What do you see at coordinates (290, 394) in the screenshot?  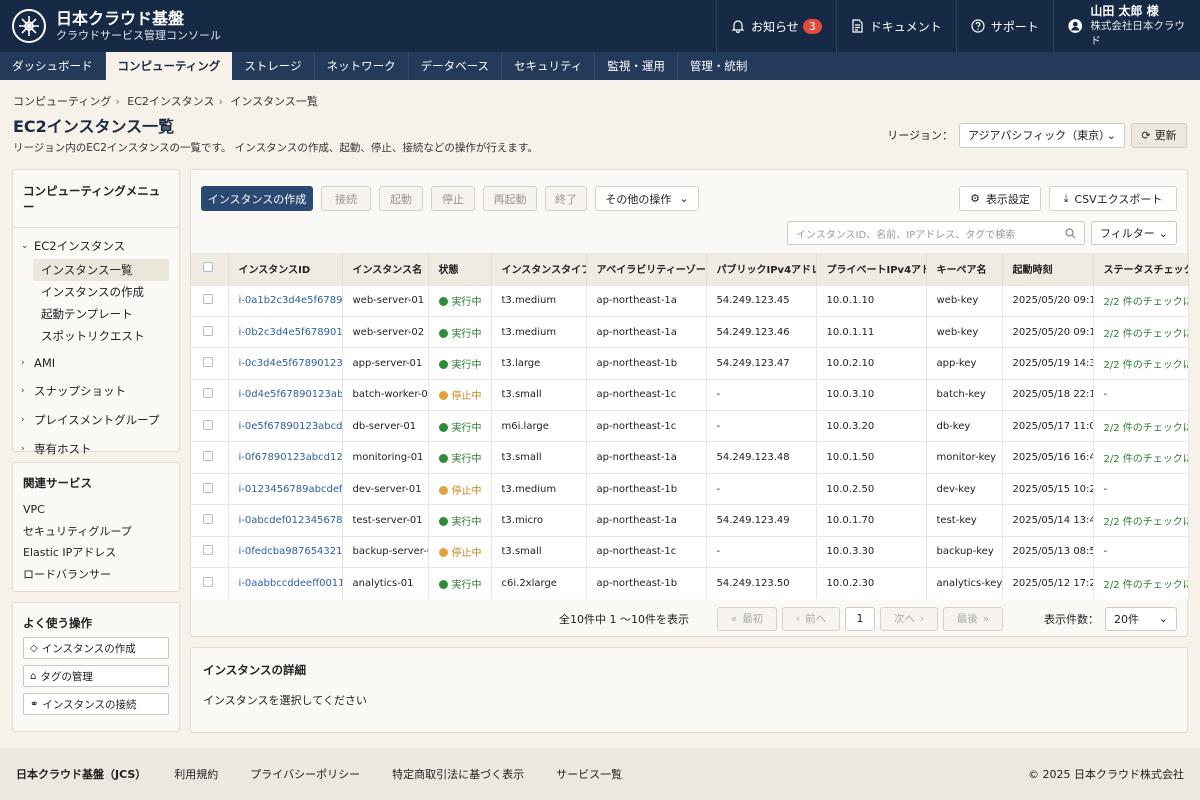 I see `cell-text: i-0d4e5f67890123abc` at bounding box center [290, 394].